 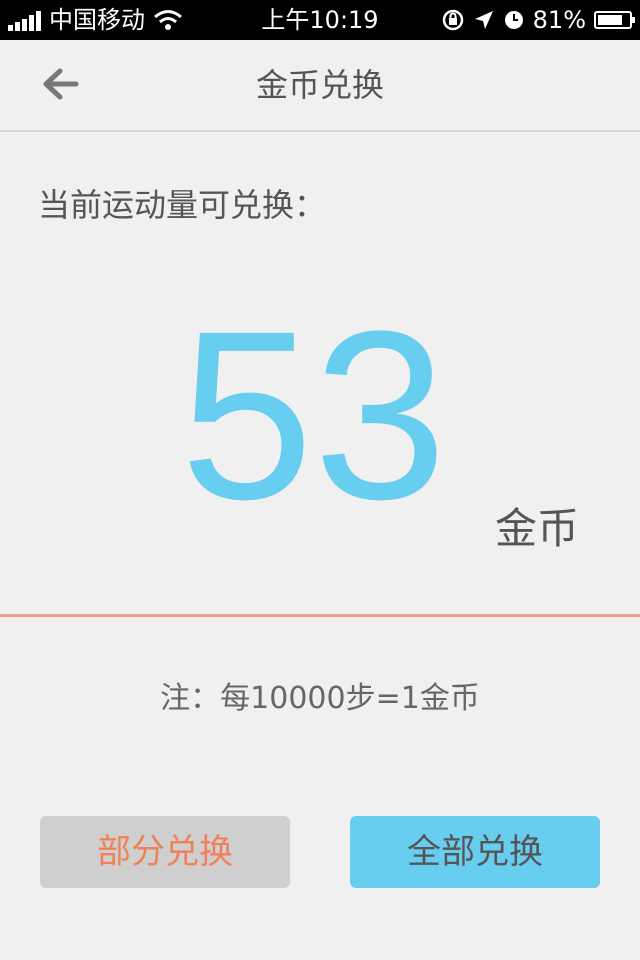 What do you see at coordinates (165, 852) in the screenshot?
I see `partial-exchange-button: 部分兑换` at bounding box center [165, 852].